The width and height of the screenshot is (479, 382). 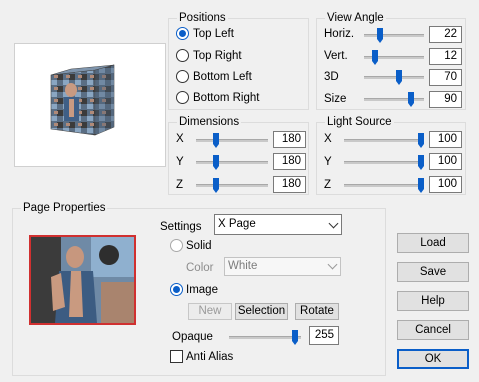 What do you see at coordinates (289, 184) in the screenshot?
I see `dim-z-input: 180` at bounding box center [289, 184].